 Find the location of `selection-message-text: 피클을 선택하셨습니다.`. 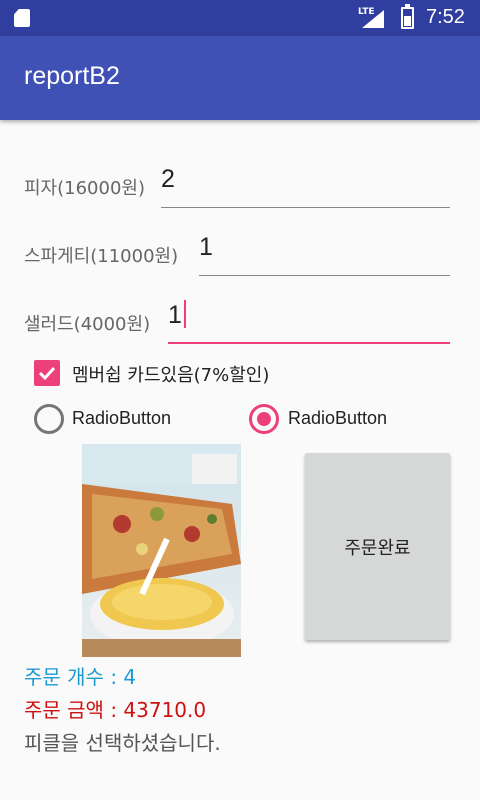

selection-message-text: 피클을 선택하셨습니다. is located at coordinates (122, 743).